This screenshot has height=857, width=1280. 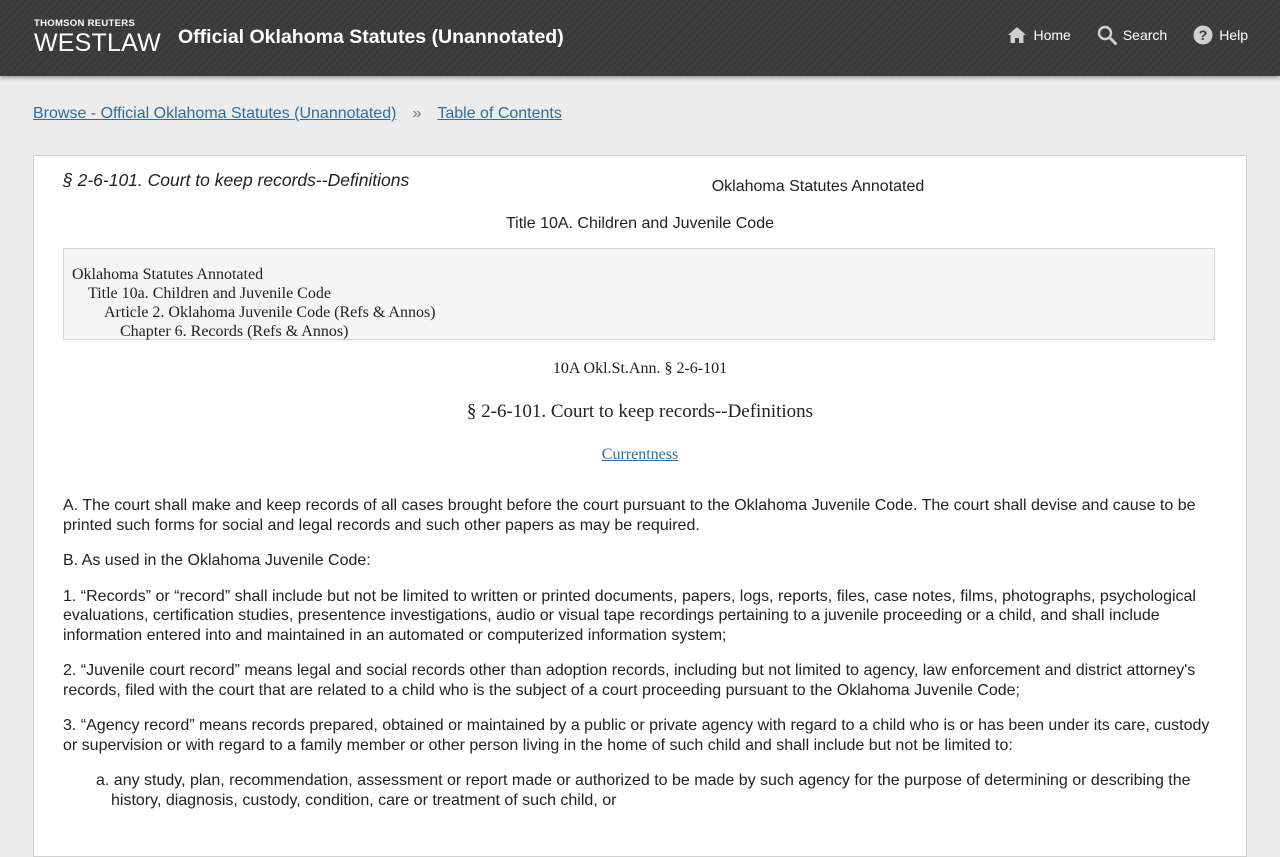 I want to click on help-link: ? Help, so click(x=1220, y=35).